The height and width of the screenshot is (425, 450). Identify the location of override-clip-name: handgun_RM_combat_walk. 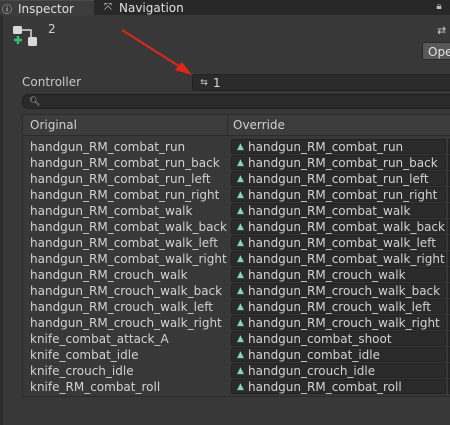
(329, 211).